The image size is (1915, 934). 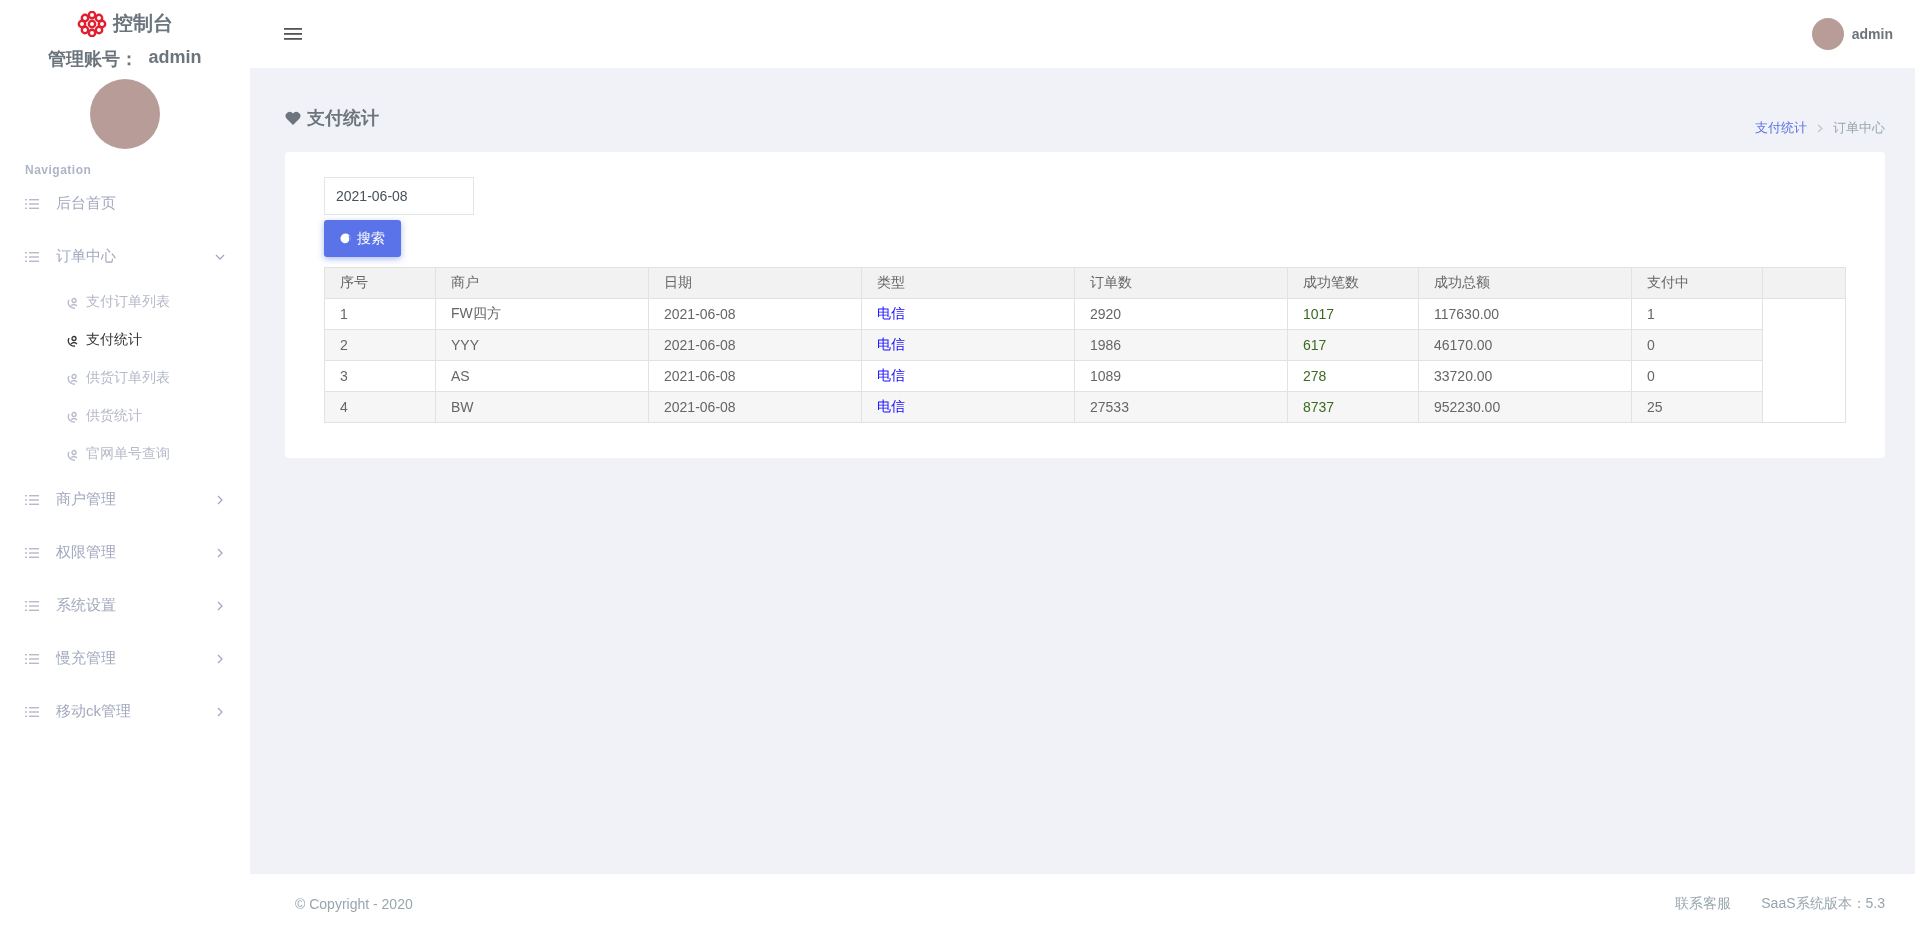 I want to click on nav-item: 权限管理, so click(x=125, y=552).